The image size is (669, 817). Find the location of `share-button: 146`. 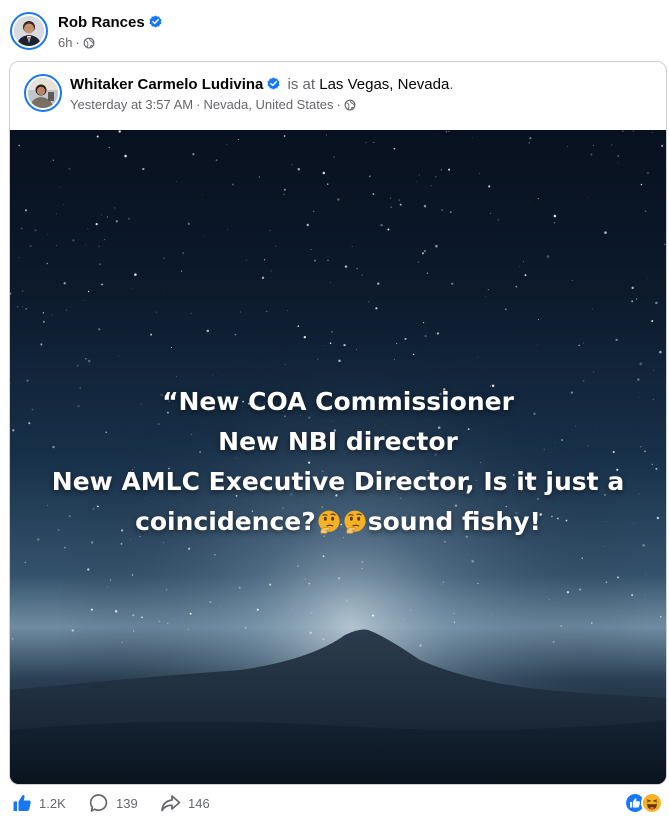

share-button: 146 is located at coordinates (185, 803).